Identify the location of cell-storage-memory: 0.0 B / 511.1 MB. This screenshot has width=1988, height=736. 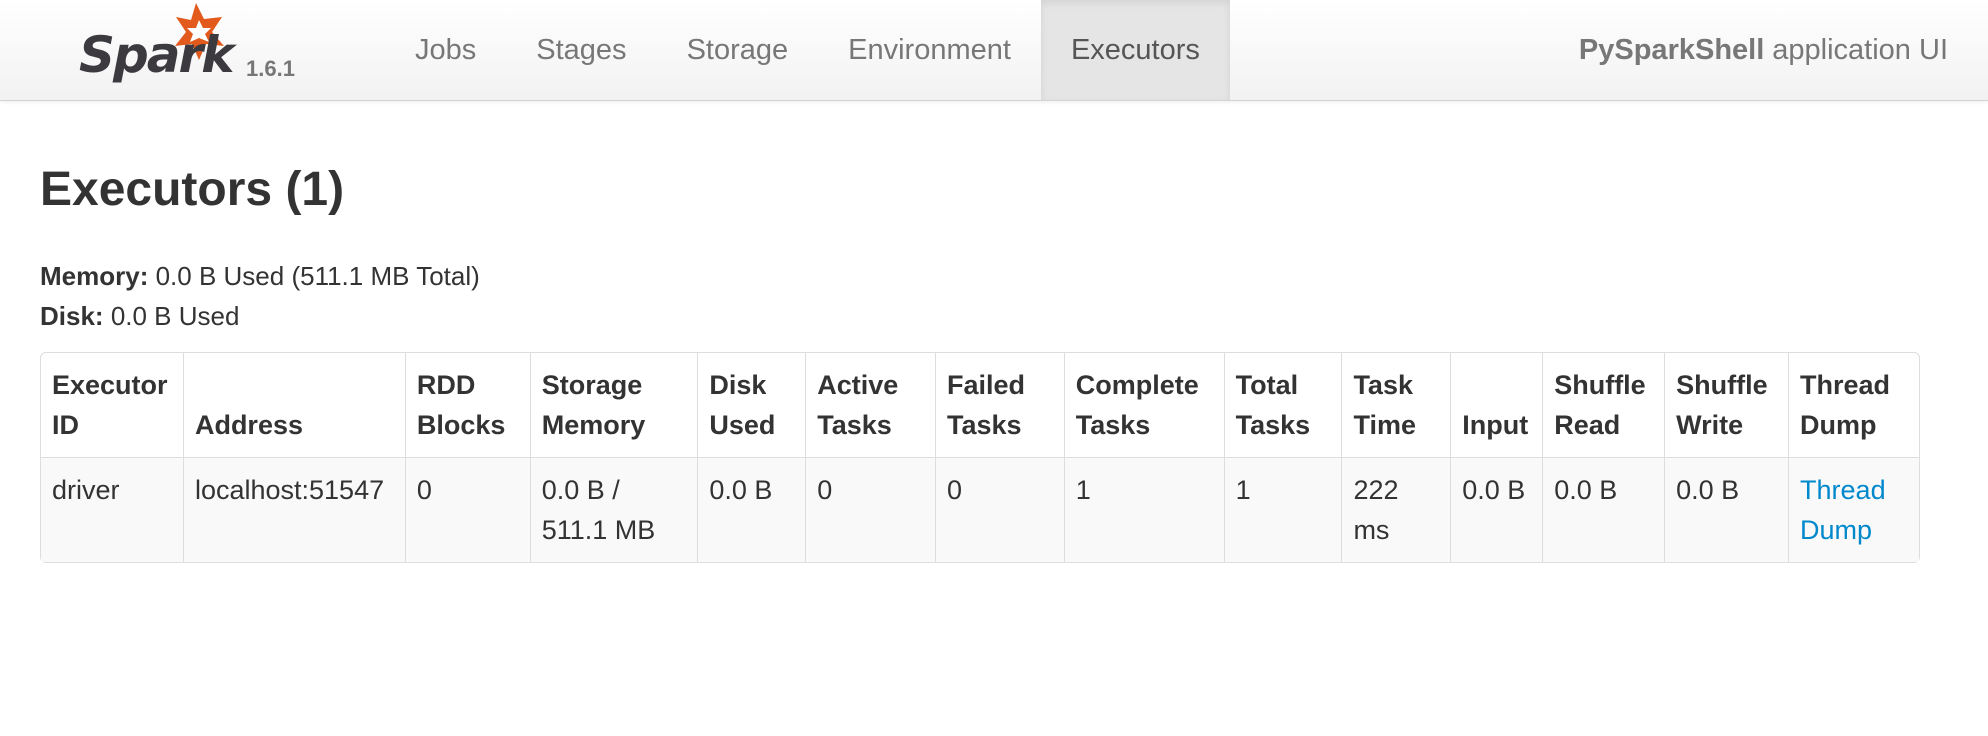
(613, 509).